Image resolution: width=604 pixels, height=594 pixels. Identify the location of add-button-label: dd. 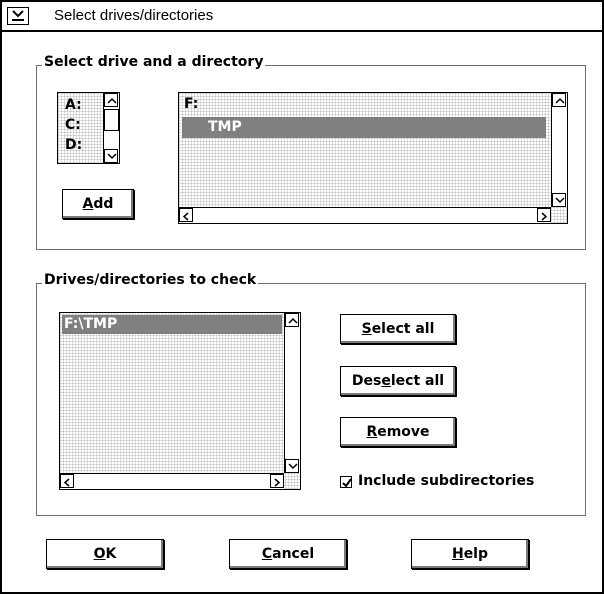
(103, 204).